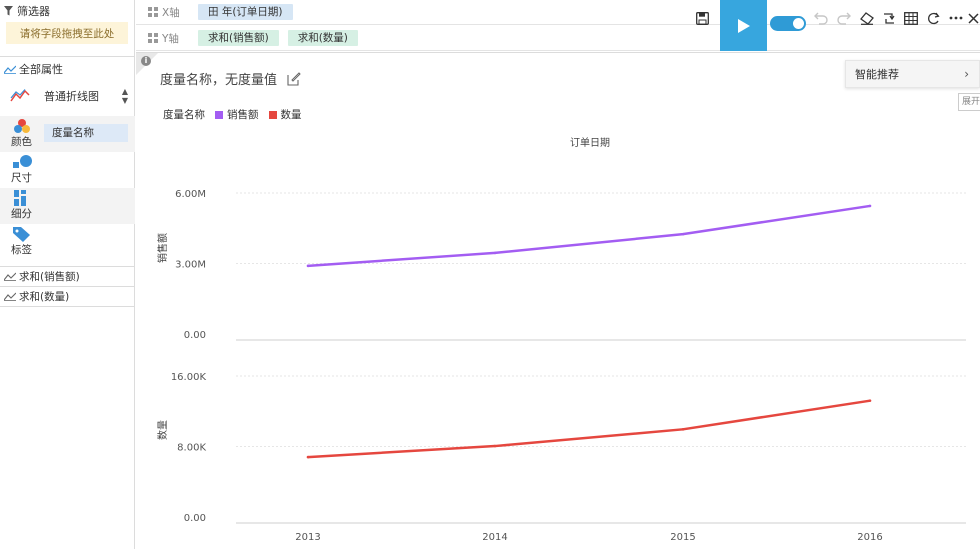  I want to click on mark-size: 尺寸, so click(67, 170).